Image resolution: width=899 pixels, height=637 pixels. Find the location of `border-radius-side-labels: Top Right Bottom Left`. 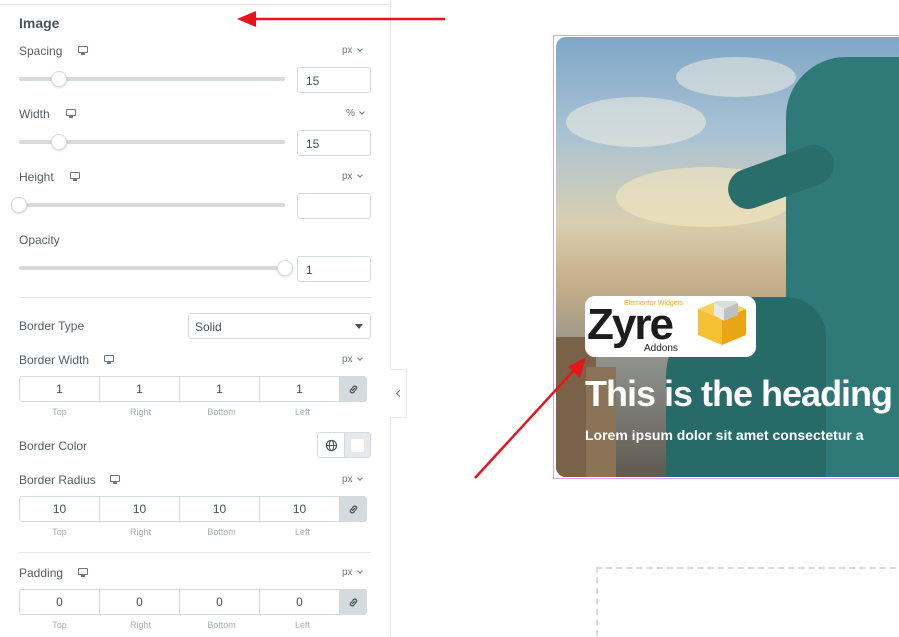

border-radius-side-labels: Top Right Bottom Left is located at coordinates (181, 532).